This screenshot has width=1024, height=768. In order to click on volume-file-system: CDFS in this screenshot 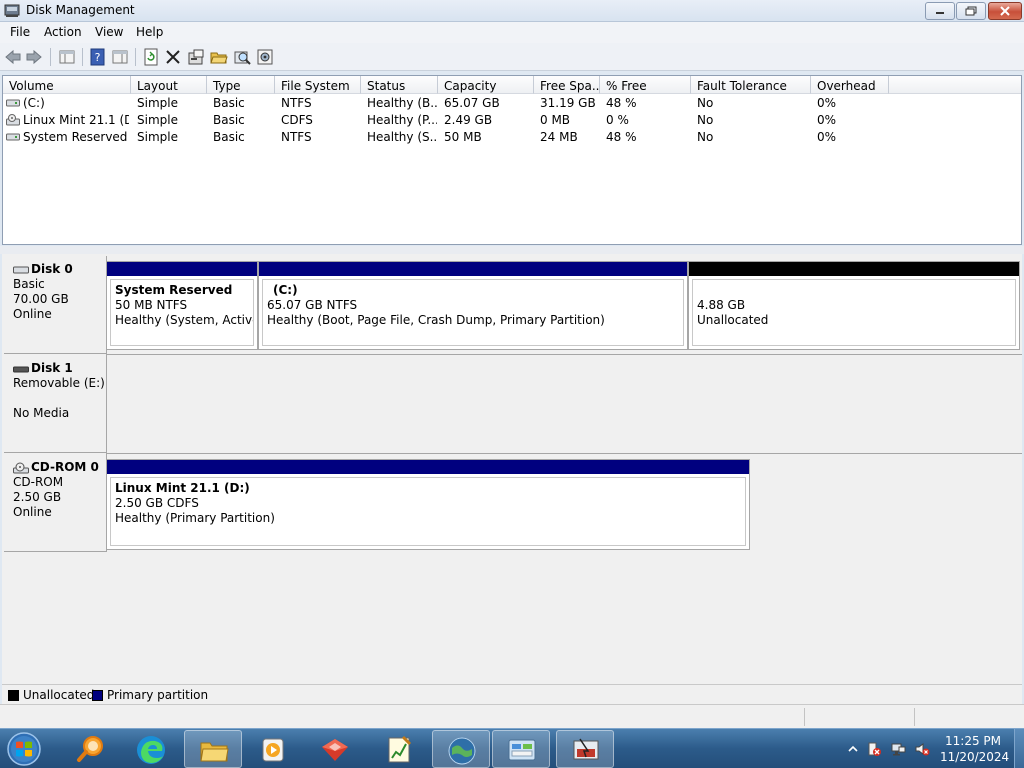, I will do `click(297, 120)`.